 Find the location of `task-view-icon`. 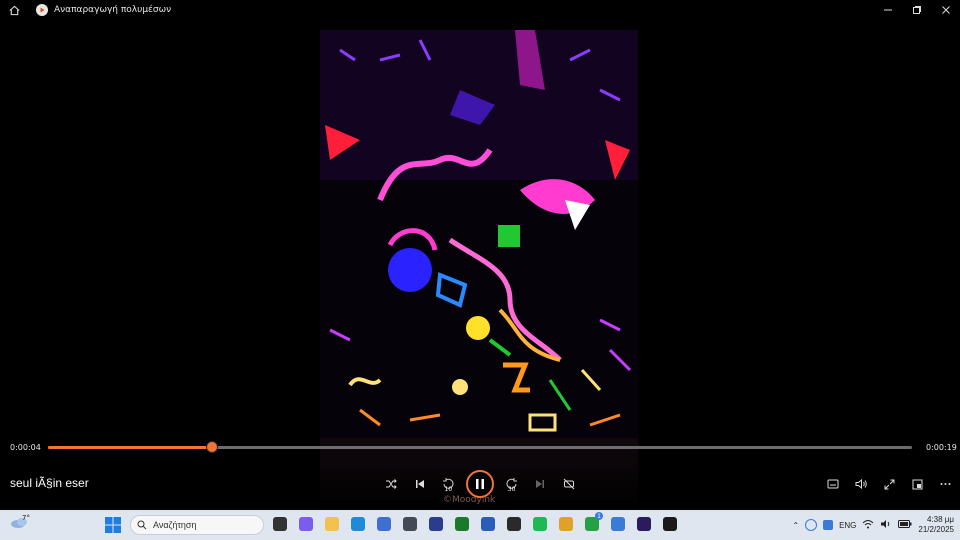

task-view-icon is located at coordinates (280, 524).